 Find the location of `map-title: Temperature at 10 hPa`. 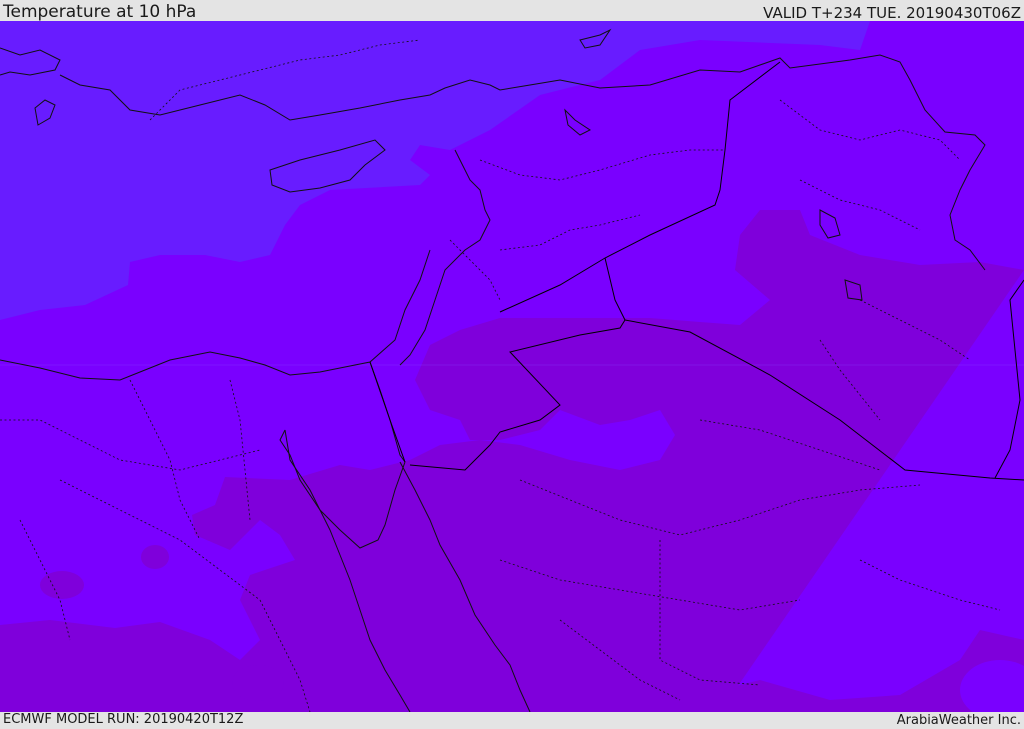

map-title: Temperature at 10 hPa is located at coordinates (100, 12).